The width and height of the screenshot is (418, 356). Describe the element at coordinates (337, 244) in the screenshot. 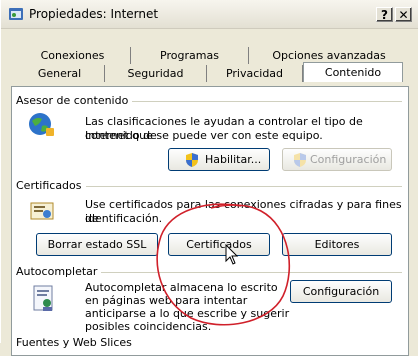

I see `publishers-button: Editores` at that location.